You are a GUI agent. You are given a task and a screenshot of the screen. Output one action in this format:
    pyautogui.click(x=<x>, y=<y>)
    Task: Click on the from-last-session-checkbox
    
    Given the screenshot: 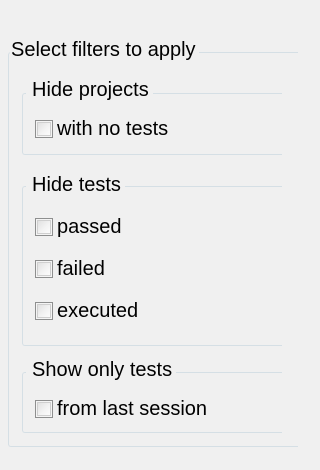 What is the action you would take?
    pyautogui.click(x=44, y=409)
    